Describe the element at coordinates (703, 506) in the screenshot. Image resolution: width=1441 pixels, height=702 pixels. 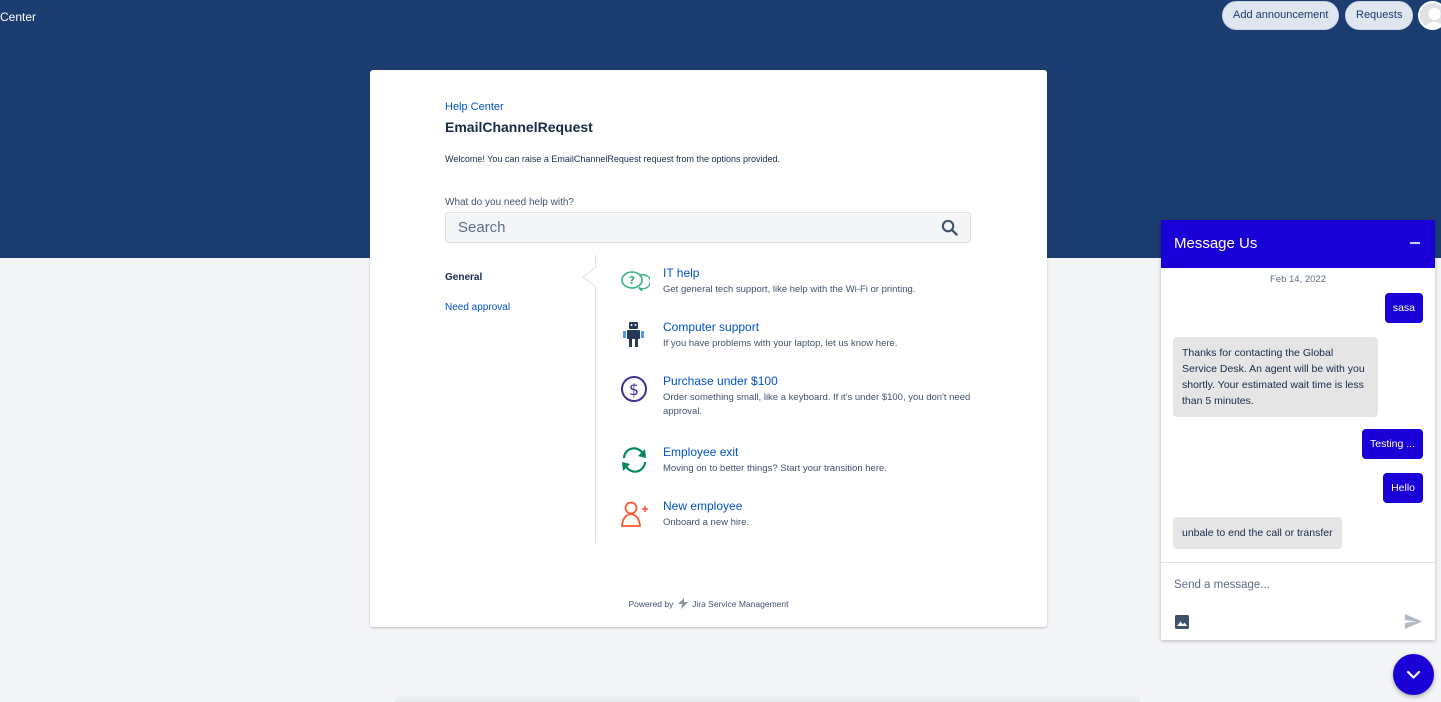
I see `request-title: New employee` at that location.